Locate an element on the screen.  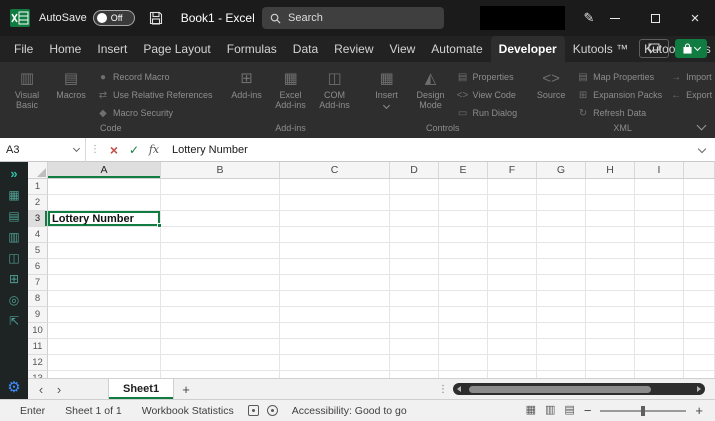
autosave-toggle: Off is located at coordinates (113, 18).